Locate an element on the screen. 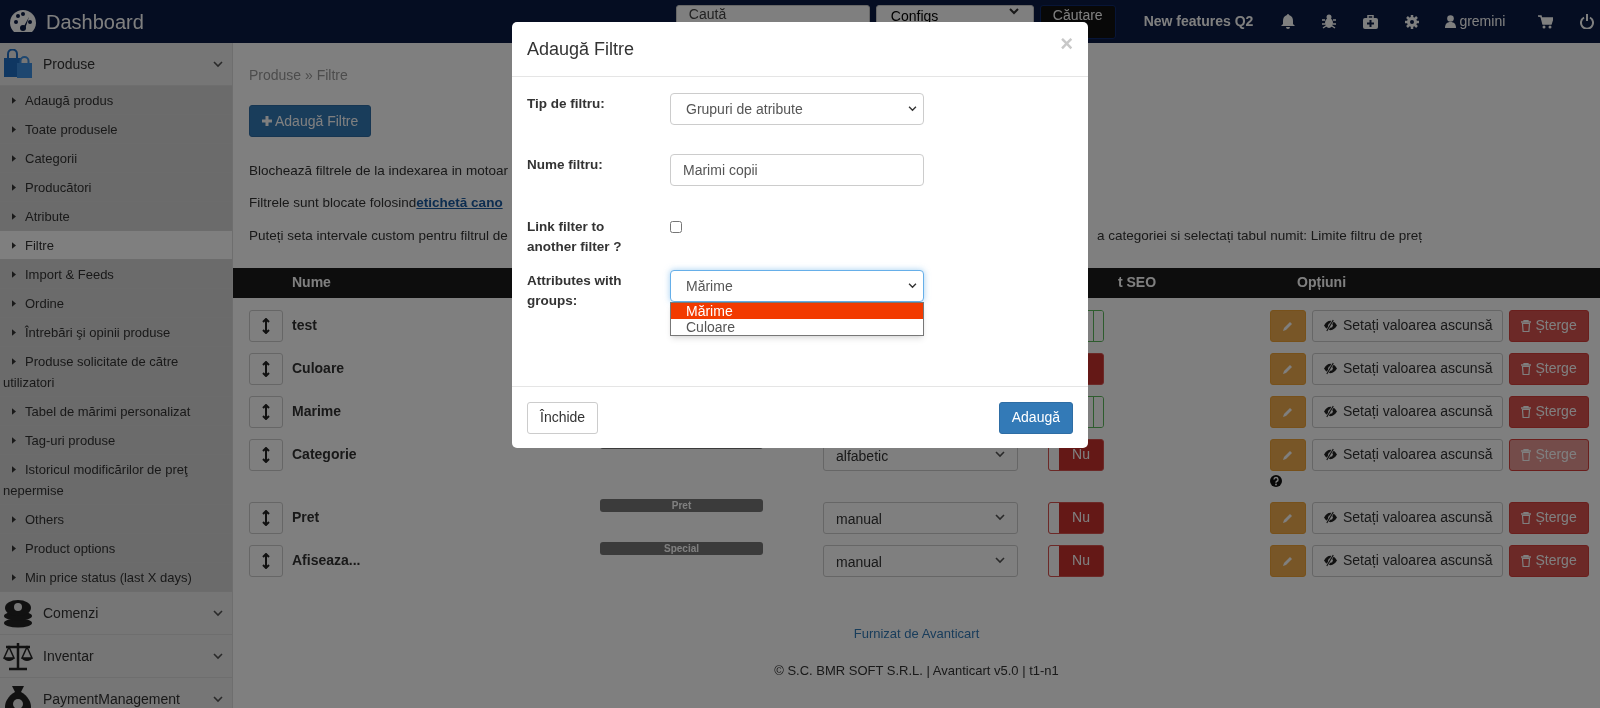 Image resolution: width=1600 pixels, height=708 pixels. coins-icon is located at coordinates (18, 613).